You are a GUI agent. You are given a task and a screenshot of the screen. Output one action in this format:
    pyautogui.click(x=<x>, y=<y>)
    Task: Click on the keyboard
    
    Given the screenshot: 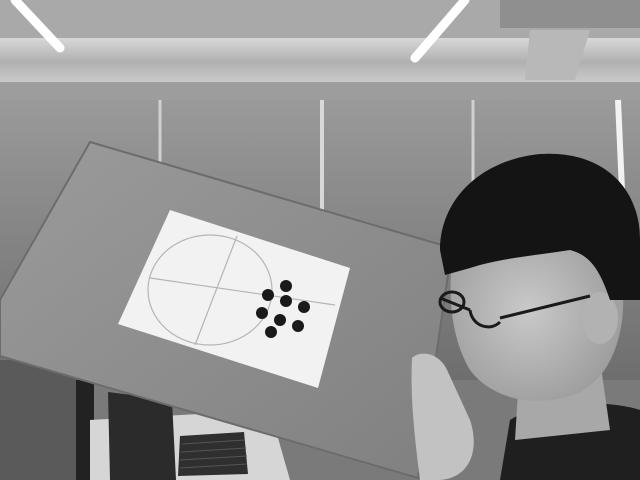 What is the action you would take?
    pyautogui.click(x=213, y=454)
    